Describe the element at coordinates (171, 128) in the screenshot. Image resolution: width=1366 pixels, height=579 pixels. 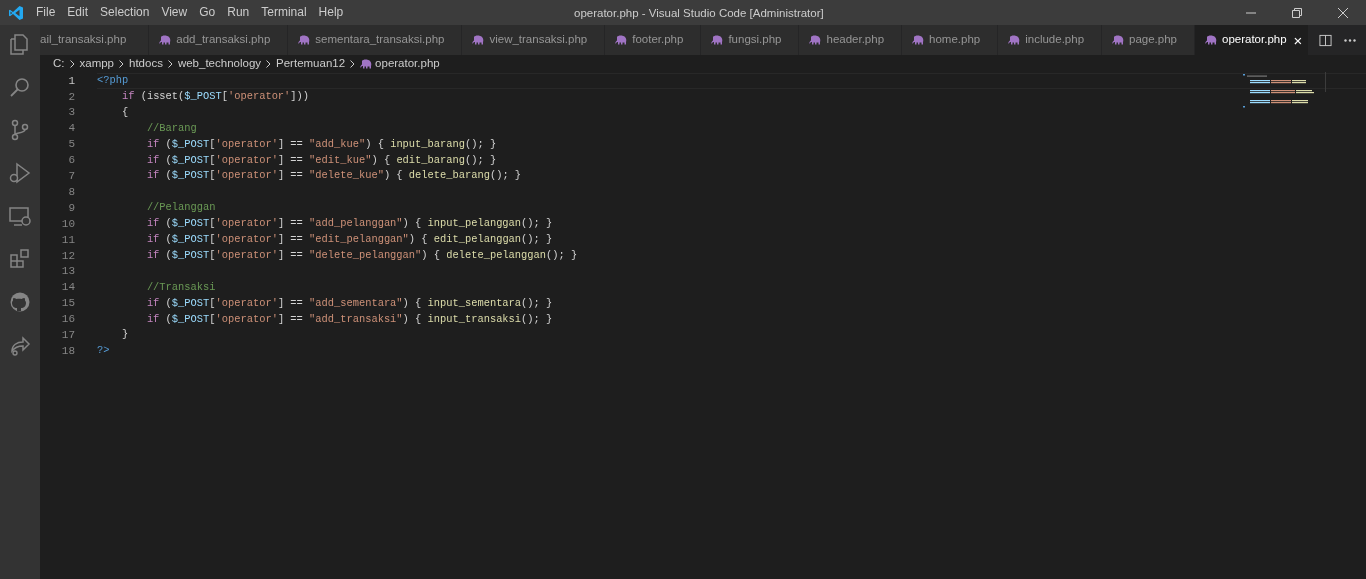
I see `code-line: //Barang` at that location.